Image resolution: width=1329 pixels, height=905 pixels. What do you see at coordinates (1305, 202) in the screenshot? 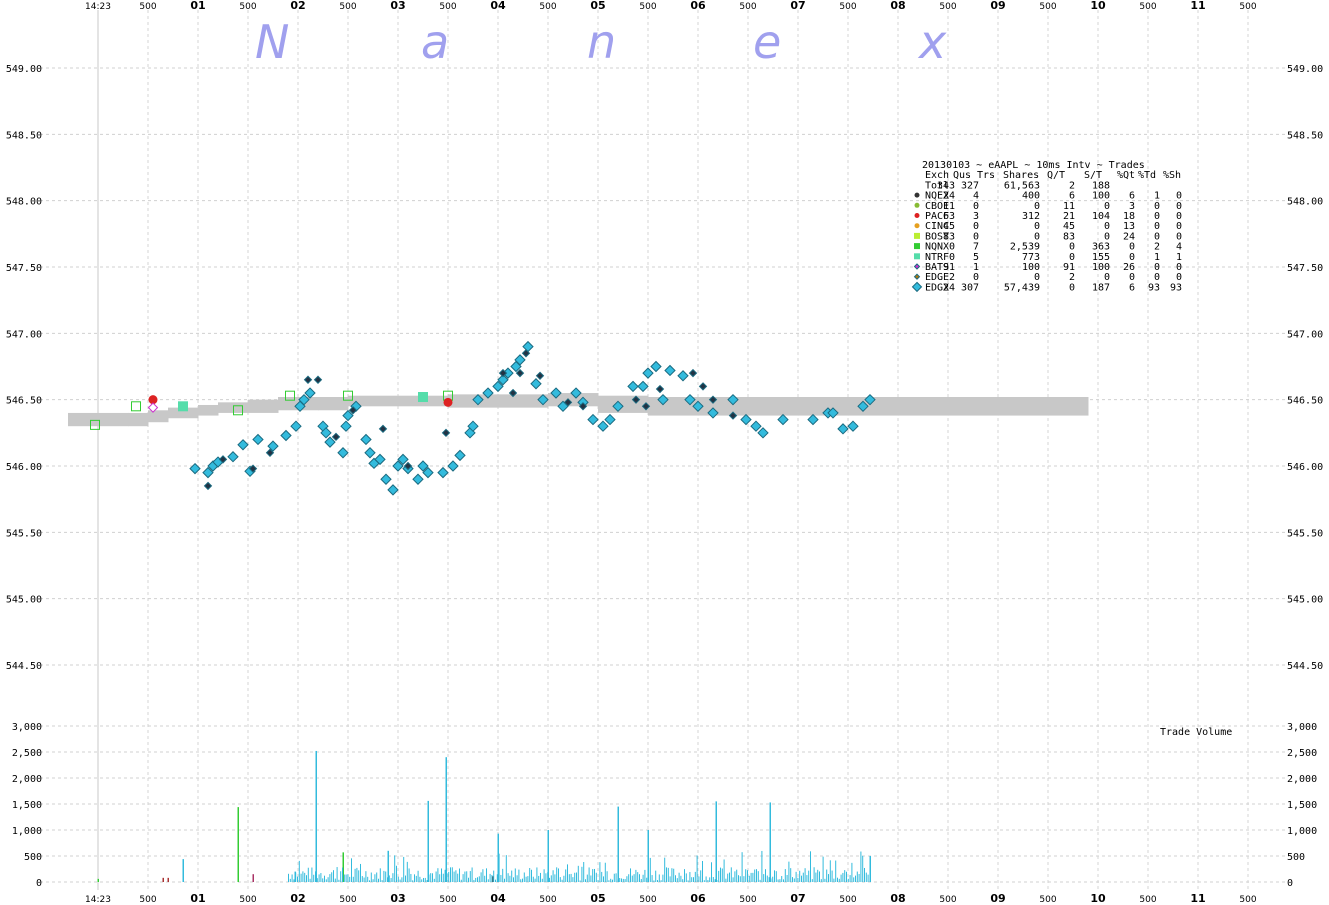
I see `price-tick-right: 548.00` at bounding box center [1305, 202].